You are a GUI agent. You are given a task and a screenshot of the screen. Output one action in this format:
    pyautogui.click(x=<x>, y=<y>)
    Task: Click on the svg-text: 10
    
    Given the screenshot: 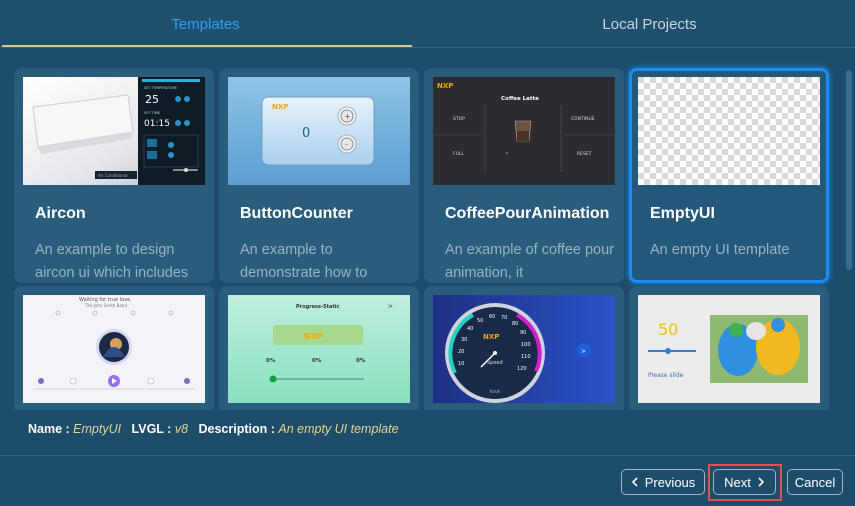 What is the action you would take?
    pyautogui.click(x=461, y=364)
    